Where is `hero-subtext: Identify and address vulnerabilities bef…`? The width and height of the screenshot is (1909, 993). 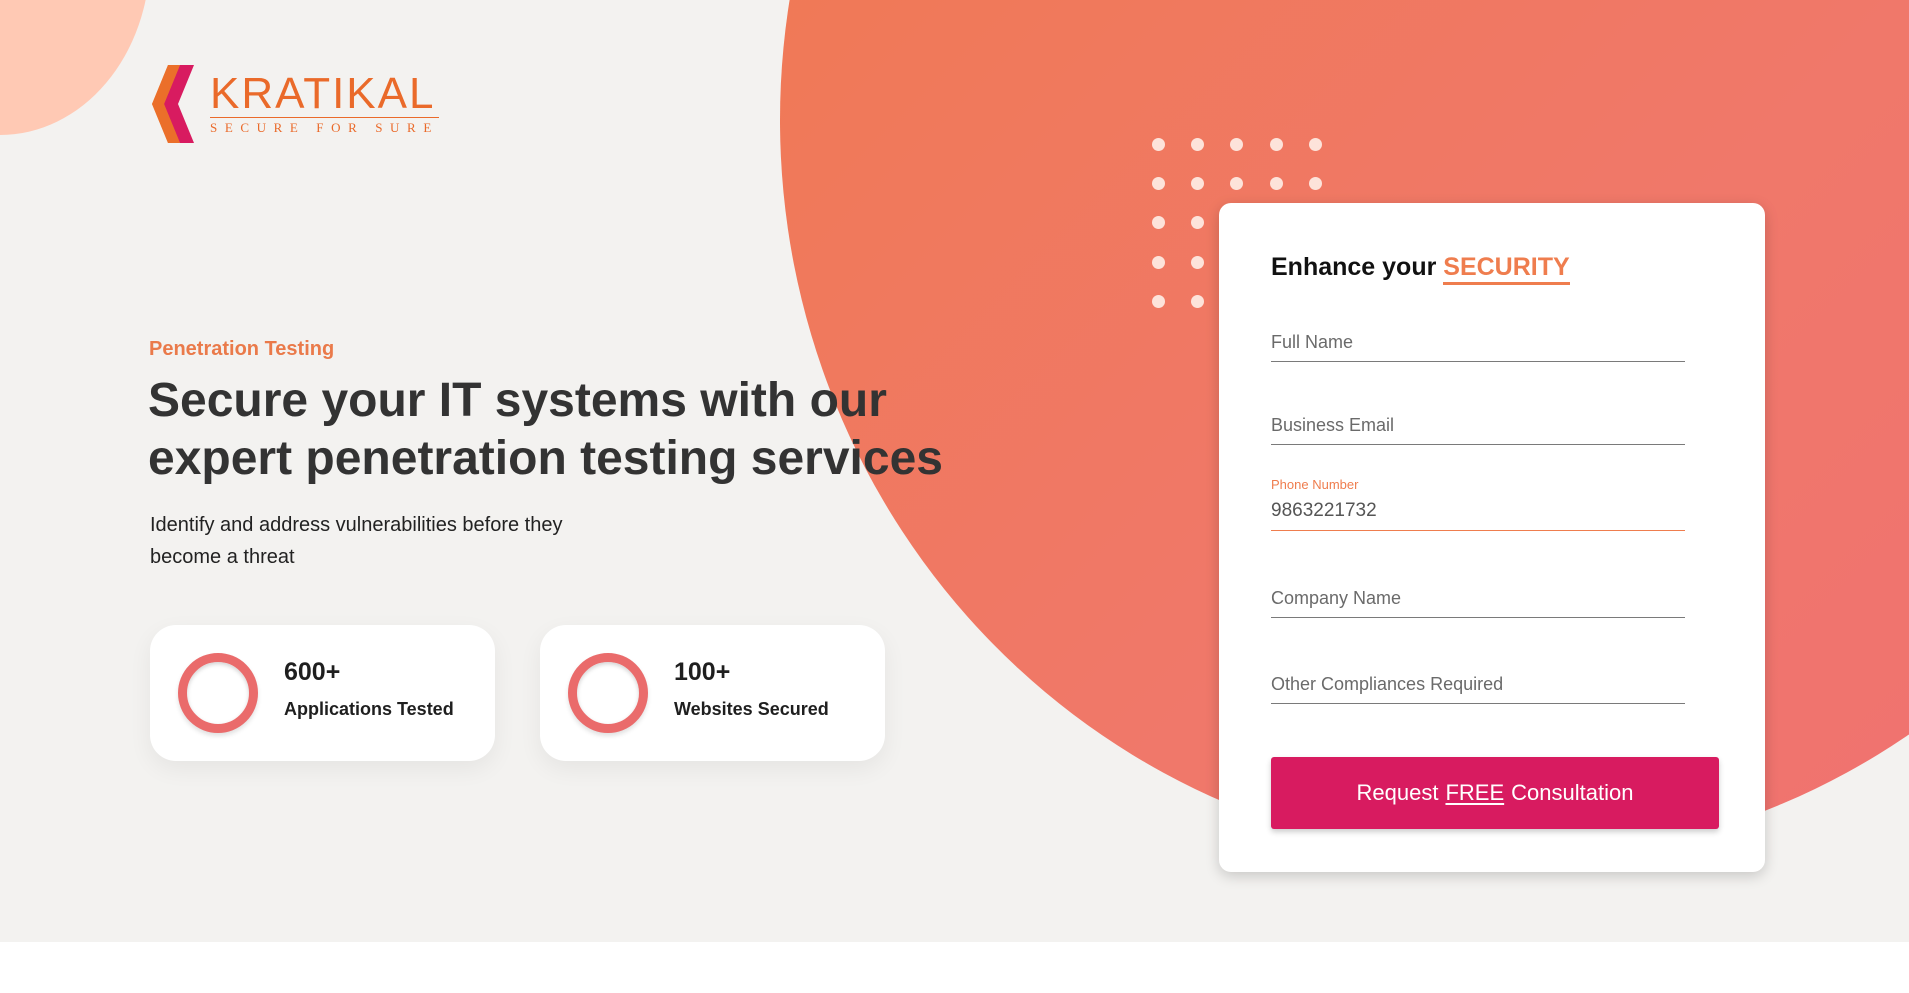 hero-subtext: Identify and address vulnerabilities bef… is located at coordinates (356, 541).